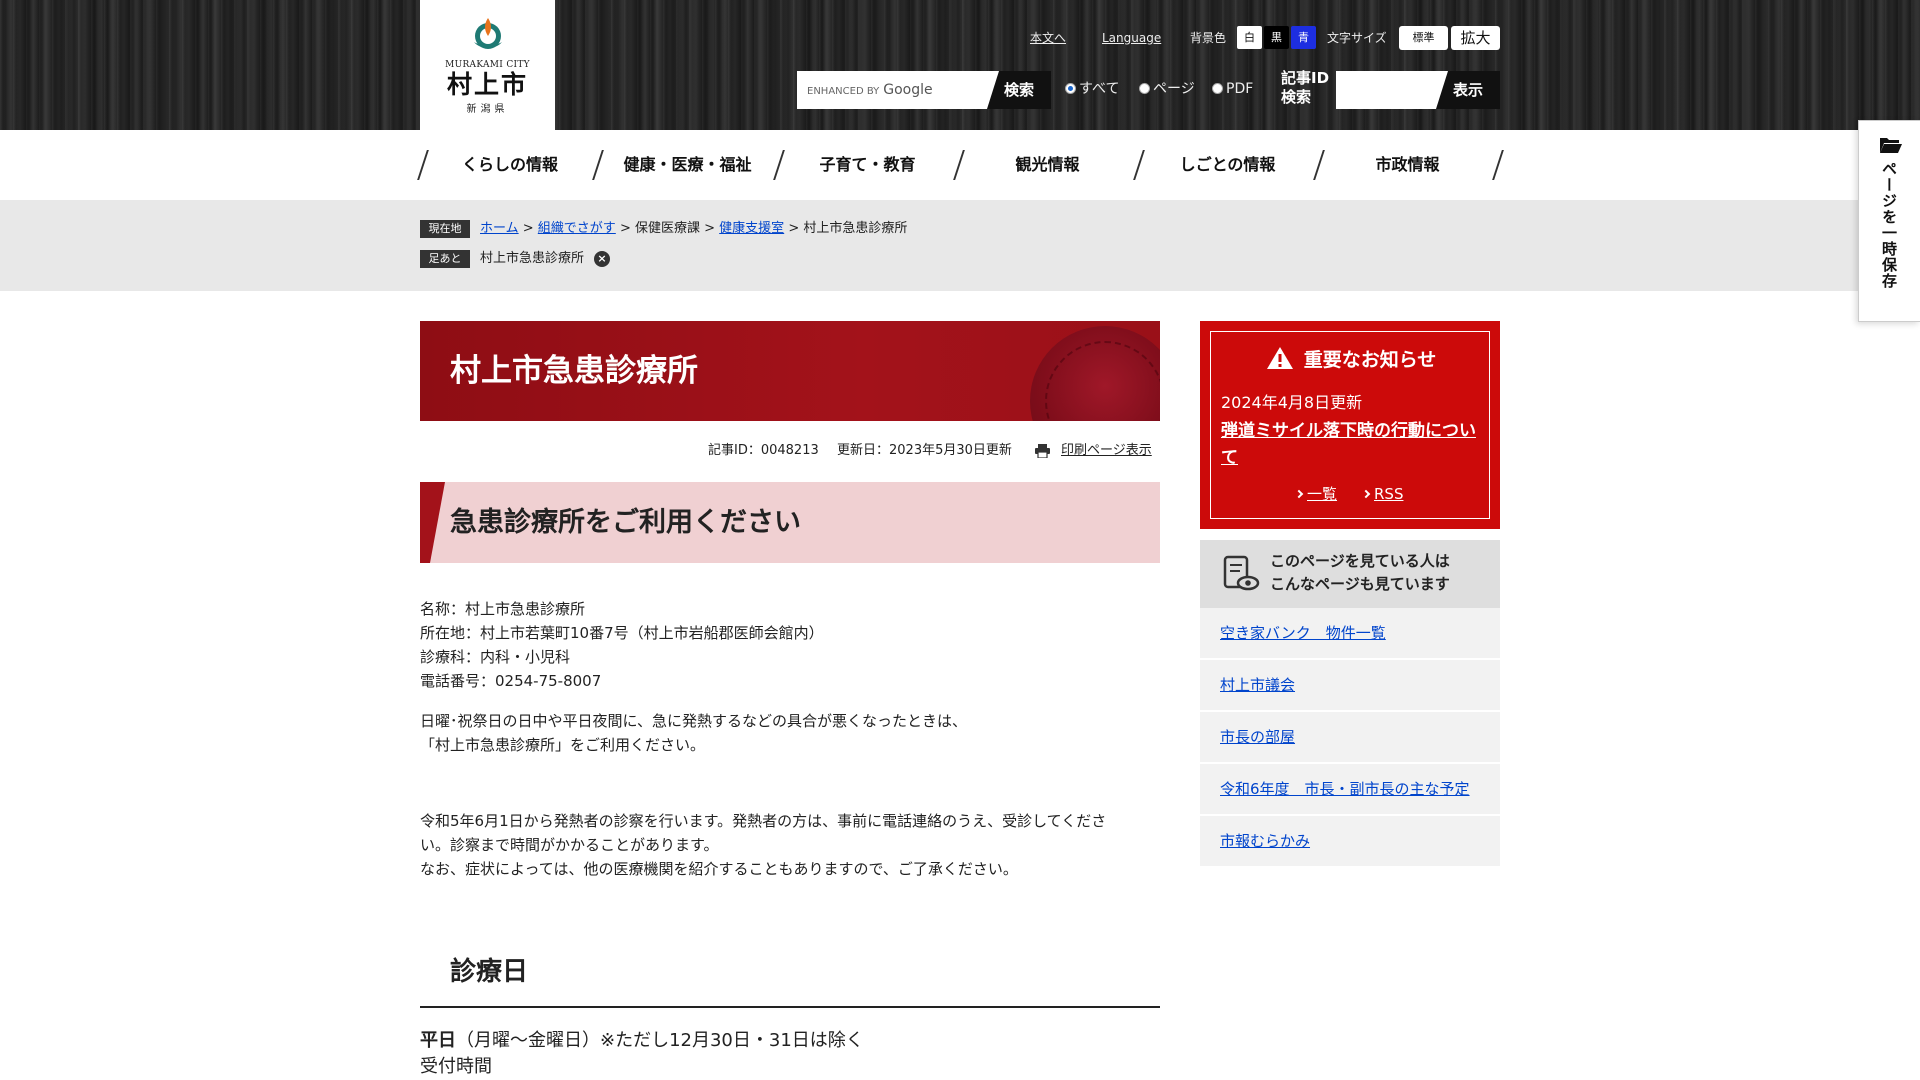  I want to click on breadcrumb-org-link: 組織でさがす, so click(577, 228).